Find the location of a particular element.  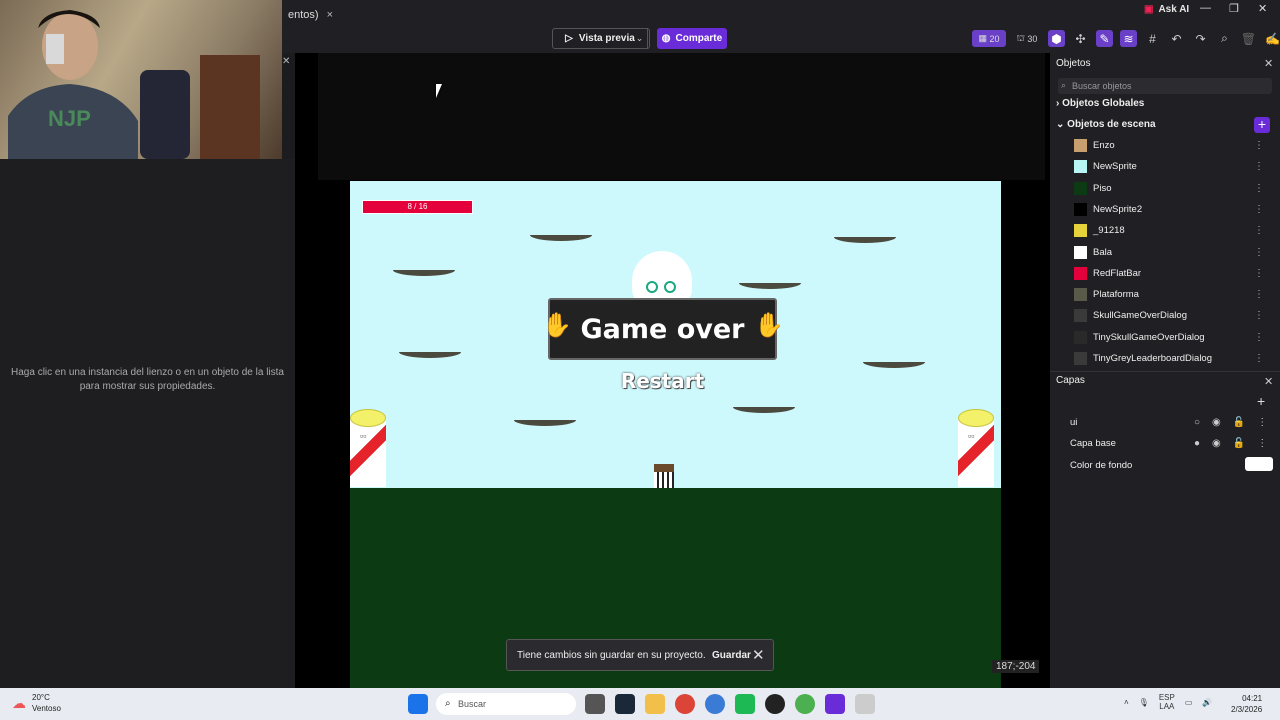

folder-icon is located at coordinates (655, 704).